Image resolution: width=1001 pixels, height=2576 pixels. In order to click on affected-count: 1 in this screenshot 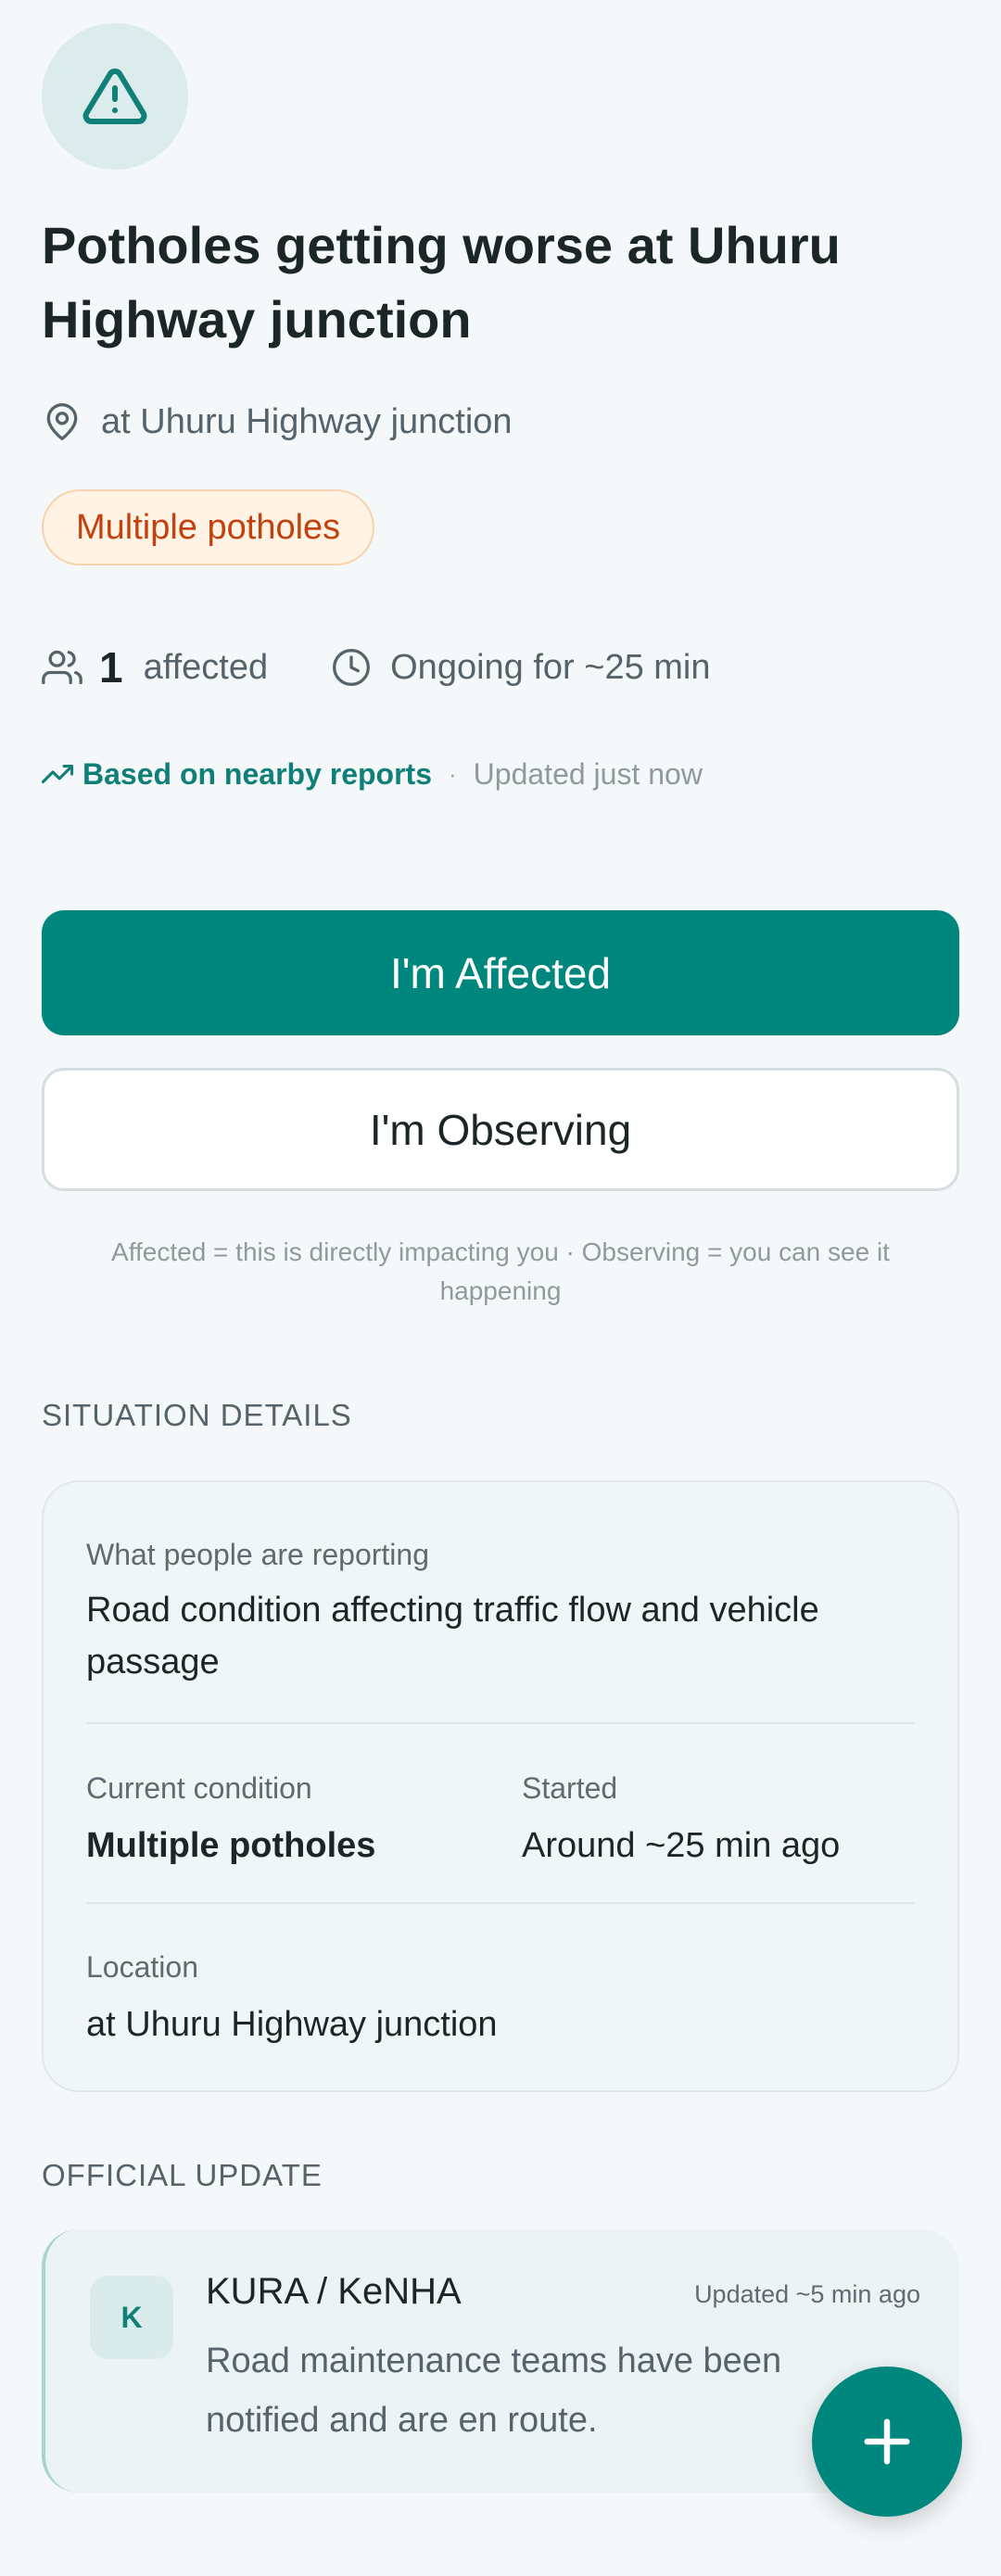, I will do `click(111, 667)`.